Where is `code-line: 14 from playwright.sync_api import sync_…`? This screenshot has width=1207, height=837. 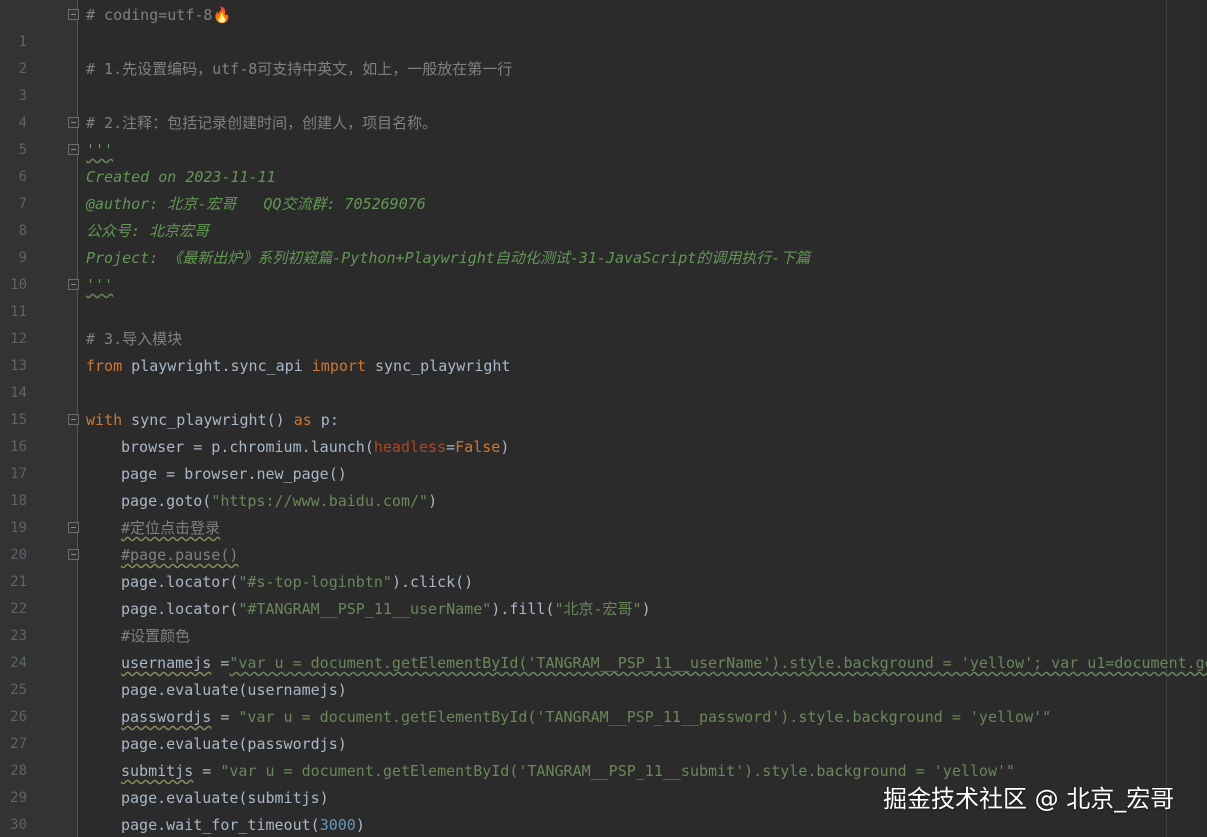
code-line: 14 from playwright.sync_api import sync_… is located at coordinates (603, 377).